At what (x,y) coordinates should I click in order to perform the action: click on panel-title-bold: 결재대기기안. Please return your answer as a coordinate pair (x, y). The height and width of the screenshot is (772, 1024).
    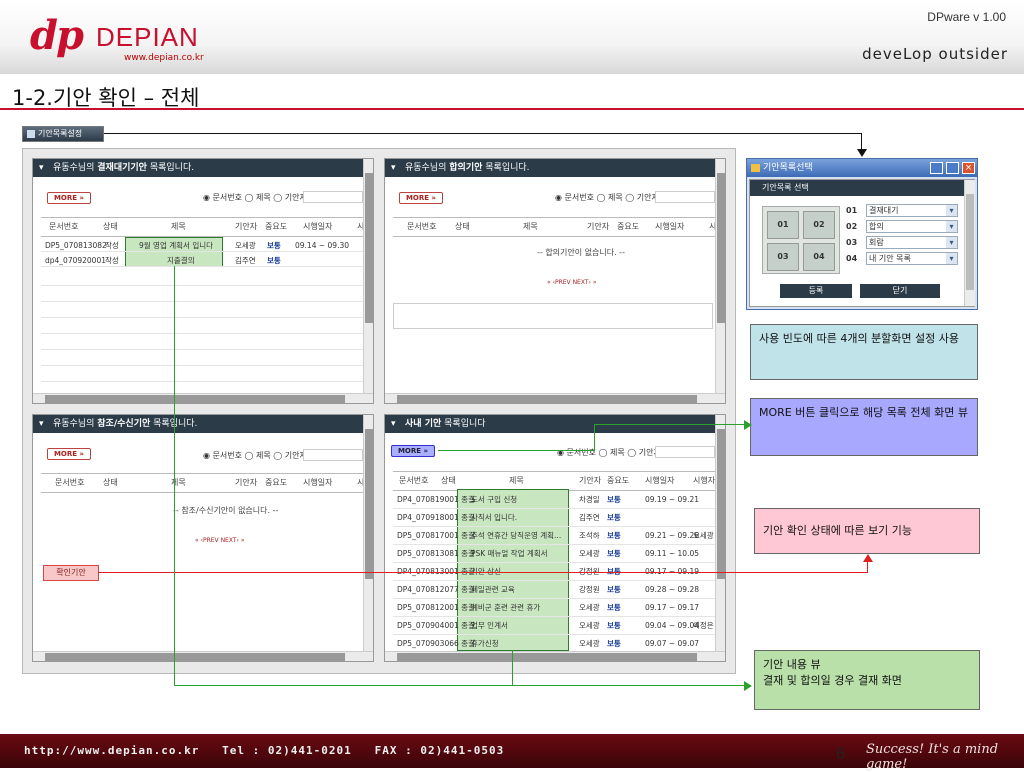
    Looking at the image, I should click on (122, 168).